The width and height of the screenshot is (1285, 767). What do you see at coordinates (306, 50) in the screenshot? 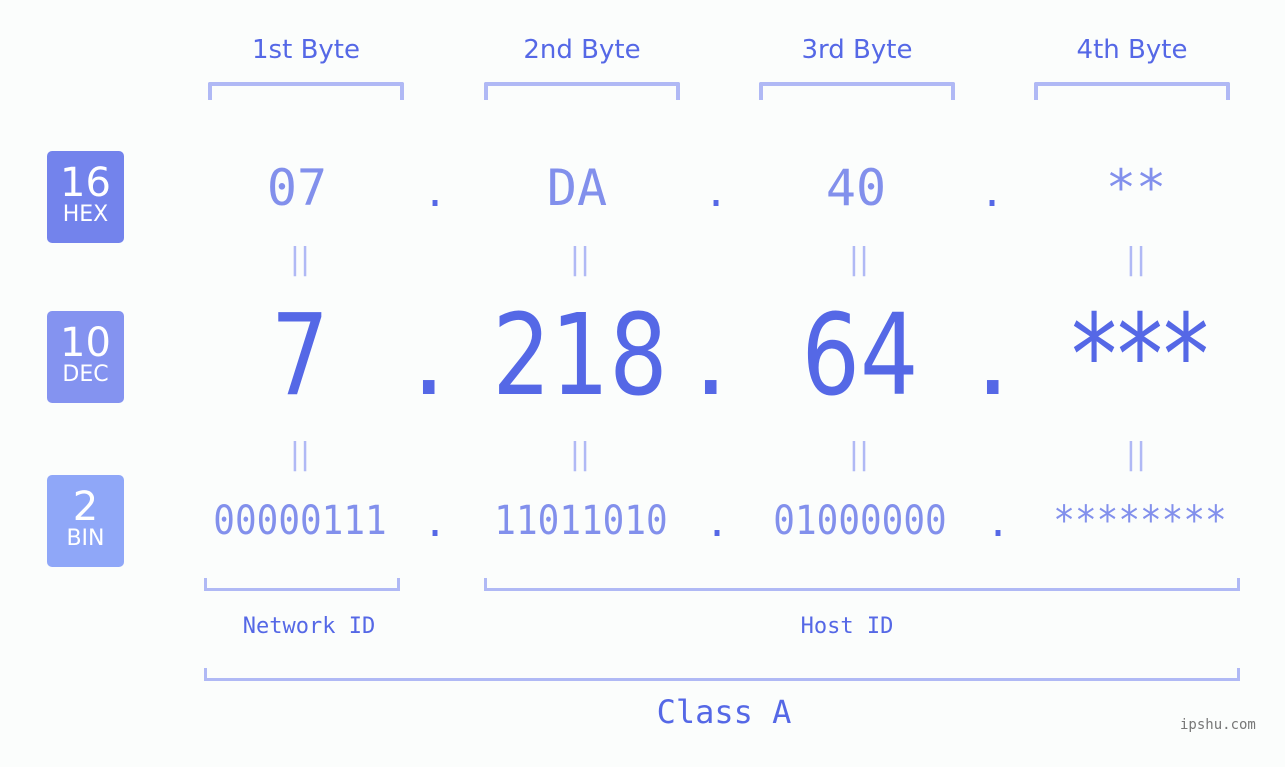
I see `byte-header-1: 1st Byte` at bounding box center [306, 50].